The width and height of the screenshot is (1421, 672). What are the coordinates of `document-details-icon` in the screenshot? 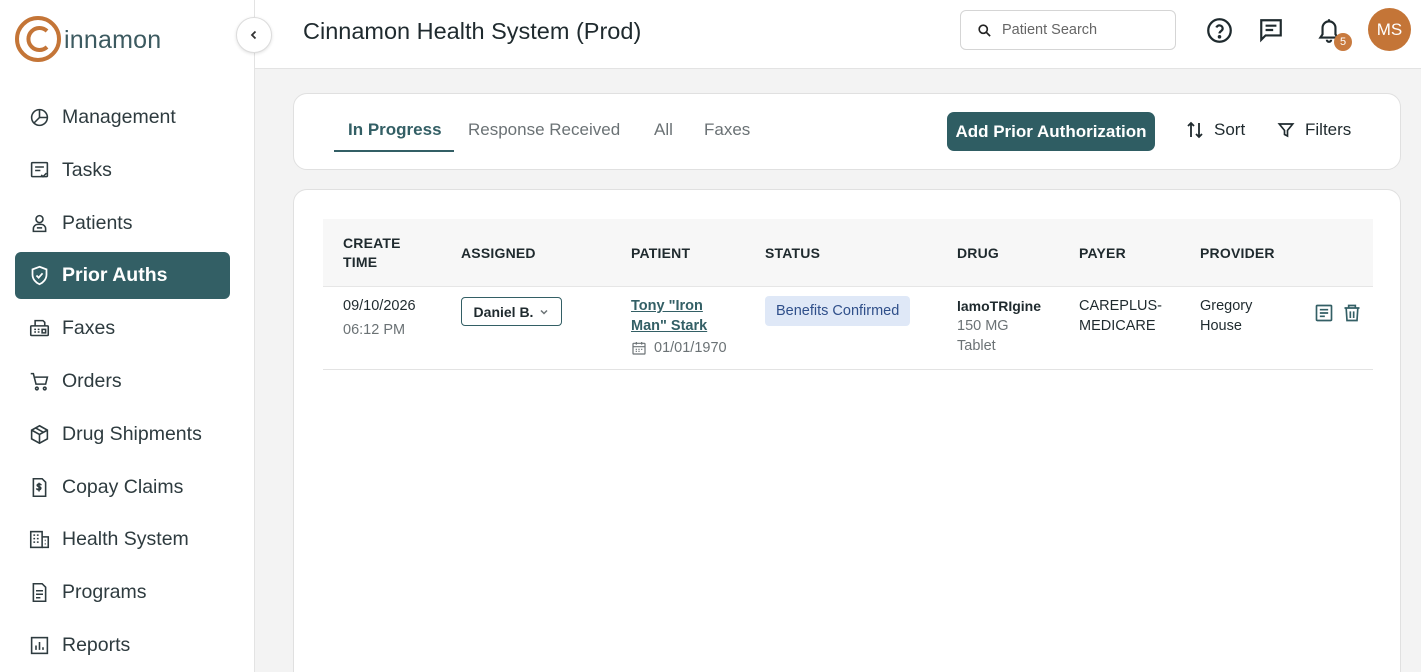 It's located at (1324, 313).